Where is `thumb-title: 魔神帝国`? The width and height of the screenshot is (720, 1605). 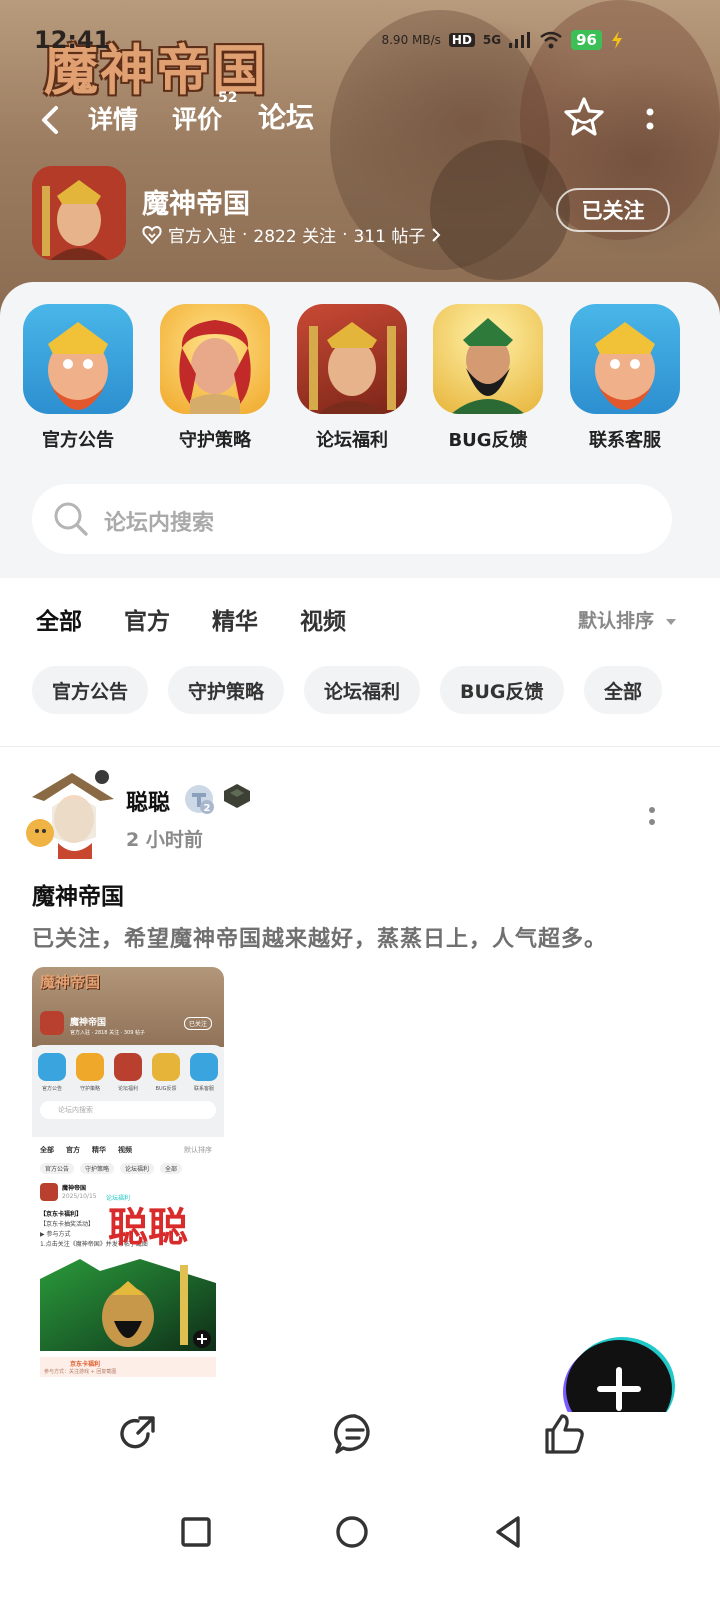 thumb-title: 魔神帝国 is located at coordinates (88, 1023).